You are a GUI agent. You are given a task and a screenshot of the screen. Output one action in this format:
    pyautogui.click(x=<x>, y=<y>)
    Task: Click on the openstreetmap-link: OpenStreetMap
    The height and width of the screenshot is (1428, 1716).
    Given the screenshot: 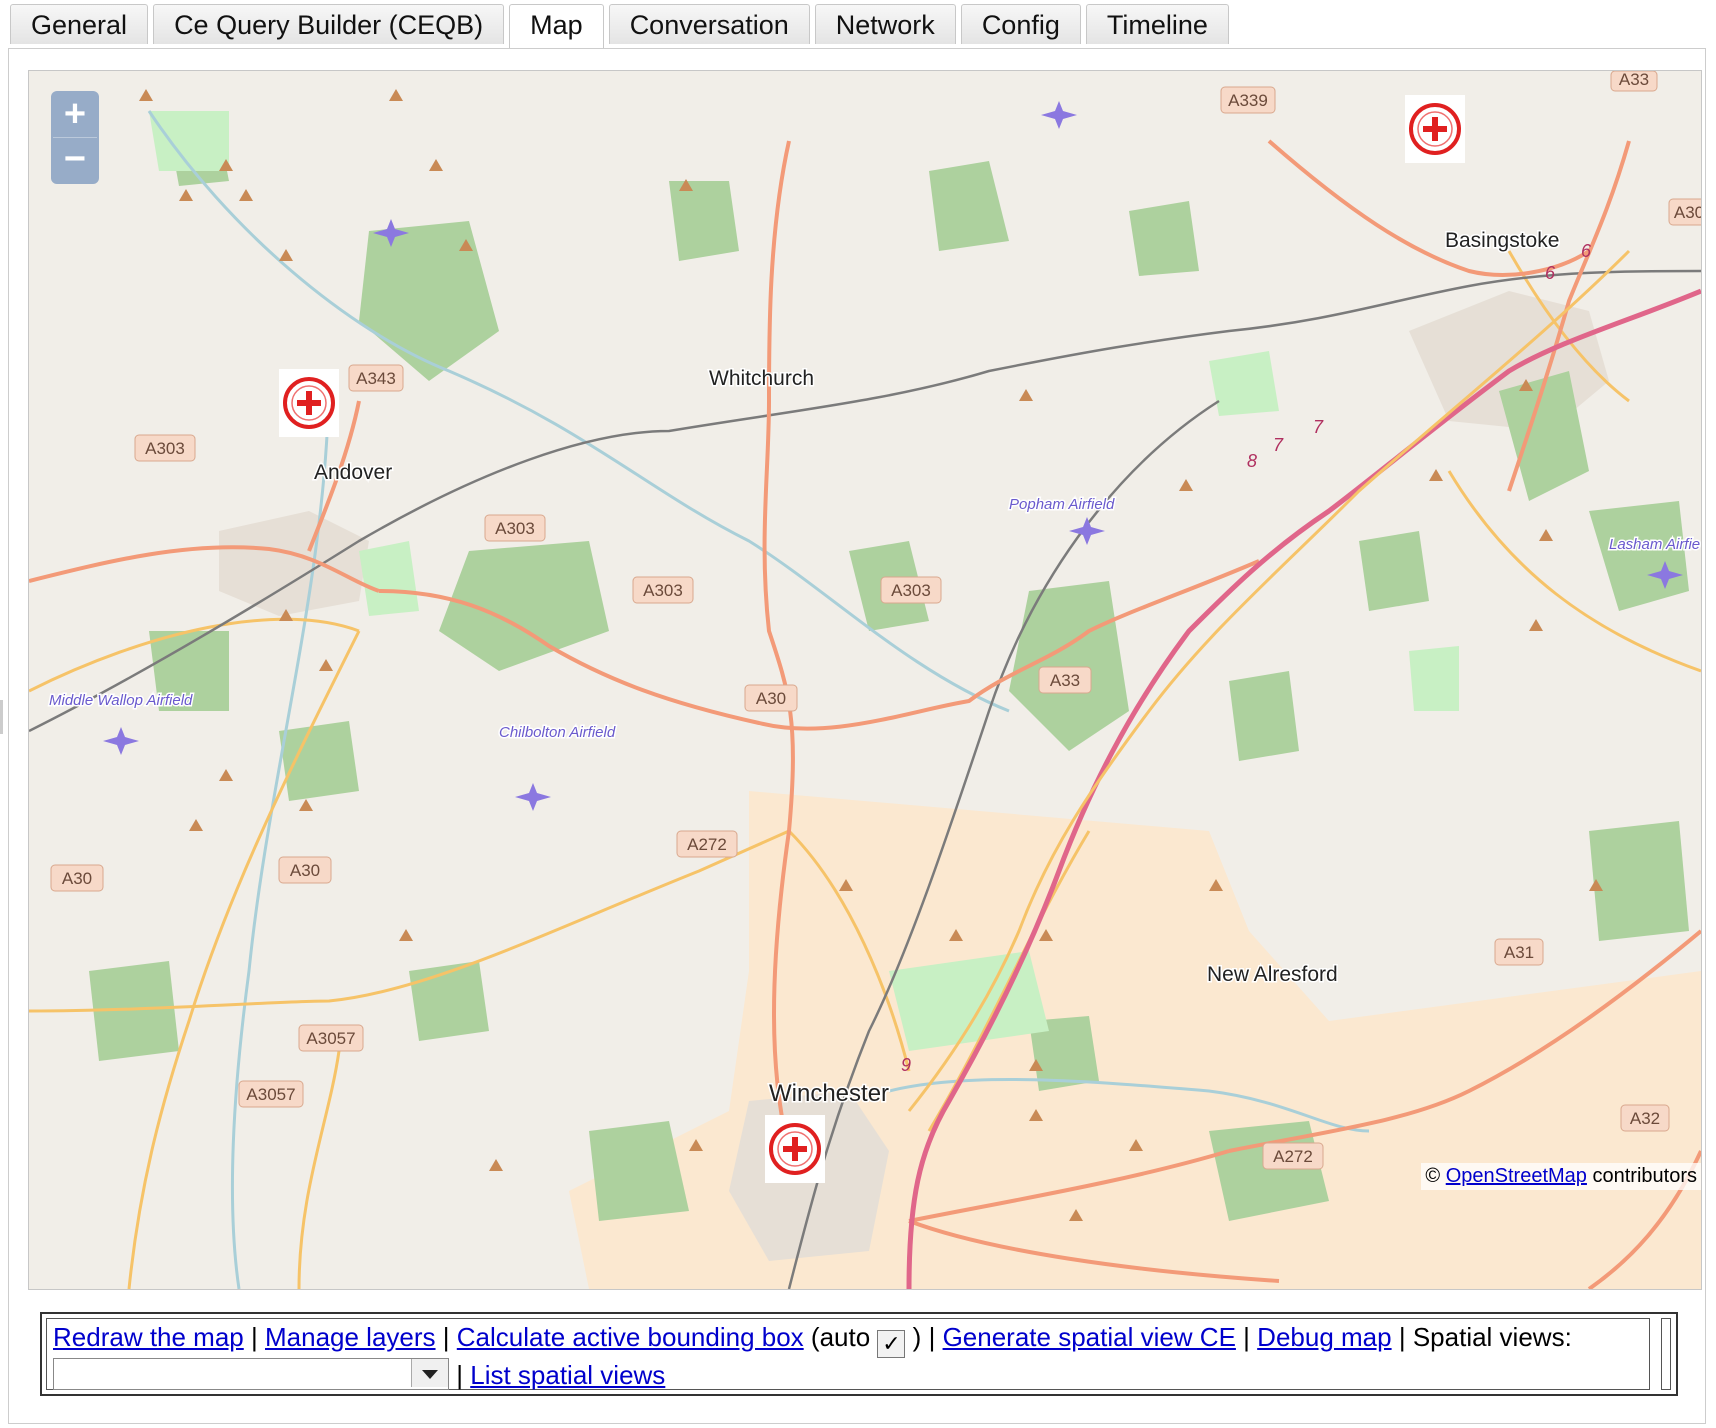 What is the action you would take?
    pyautogui.click(x=1516, y=1176)
    